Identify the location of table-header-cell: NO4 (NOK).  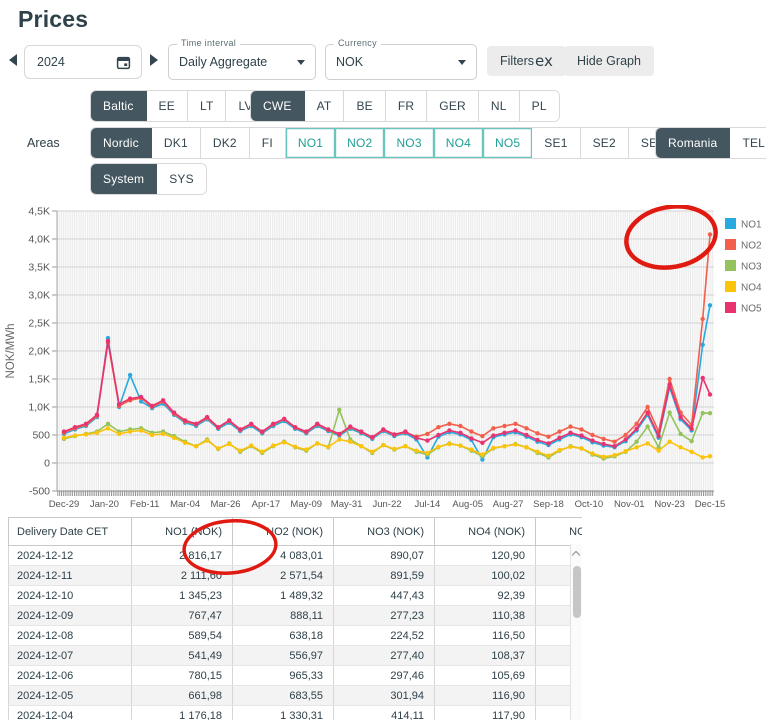
(485, 531).